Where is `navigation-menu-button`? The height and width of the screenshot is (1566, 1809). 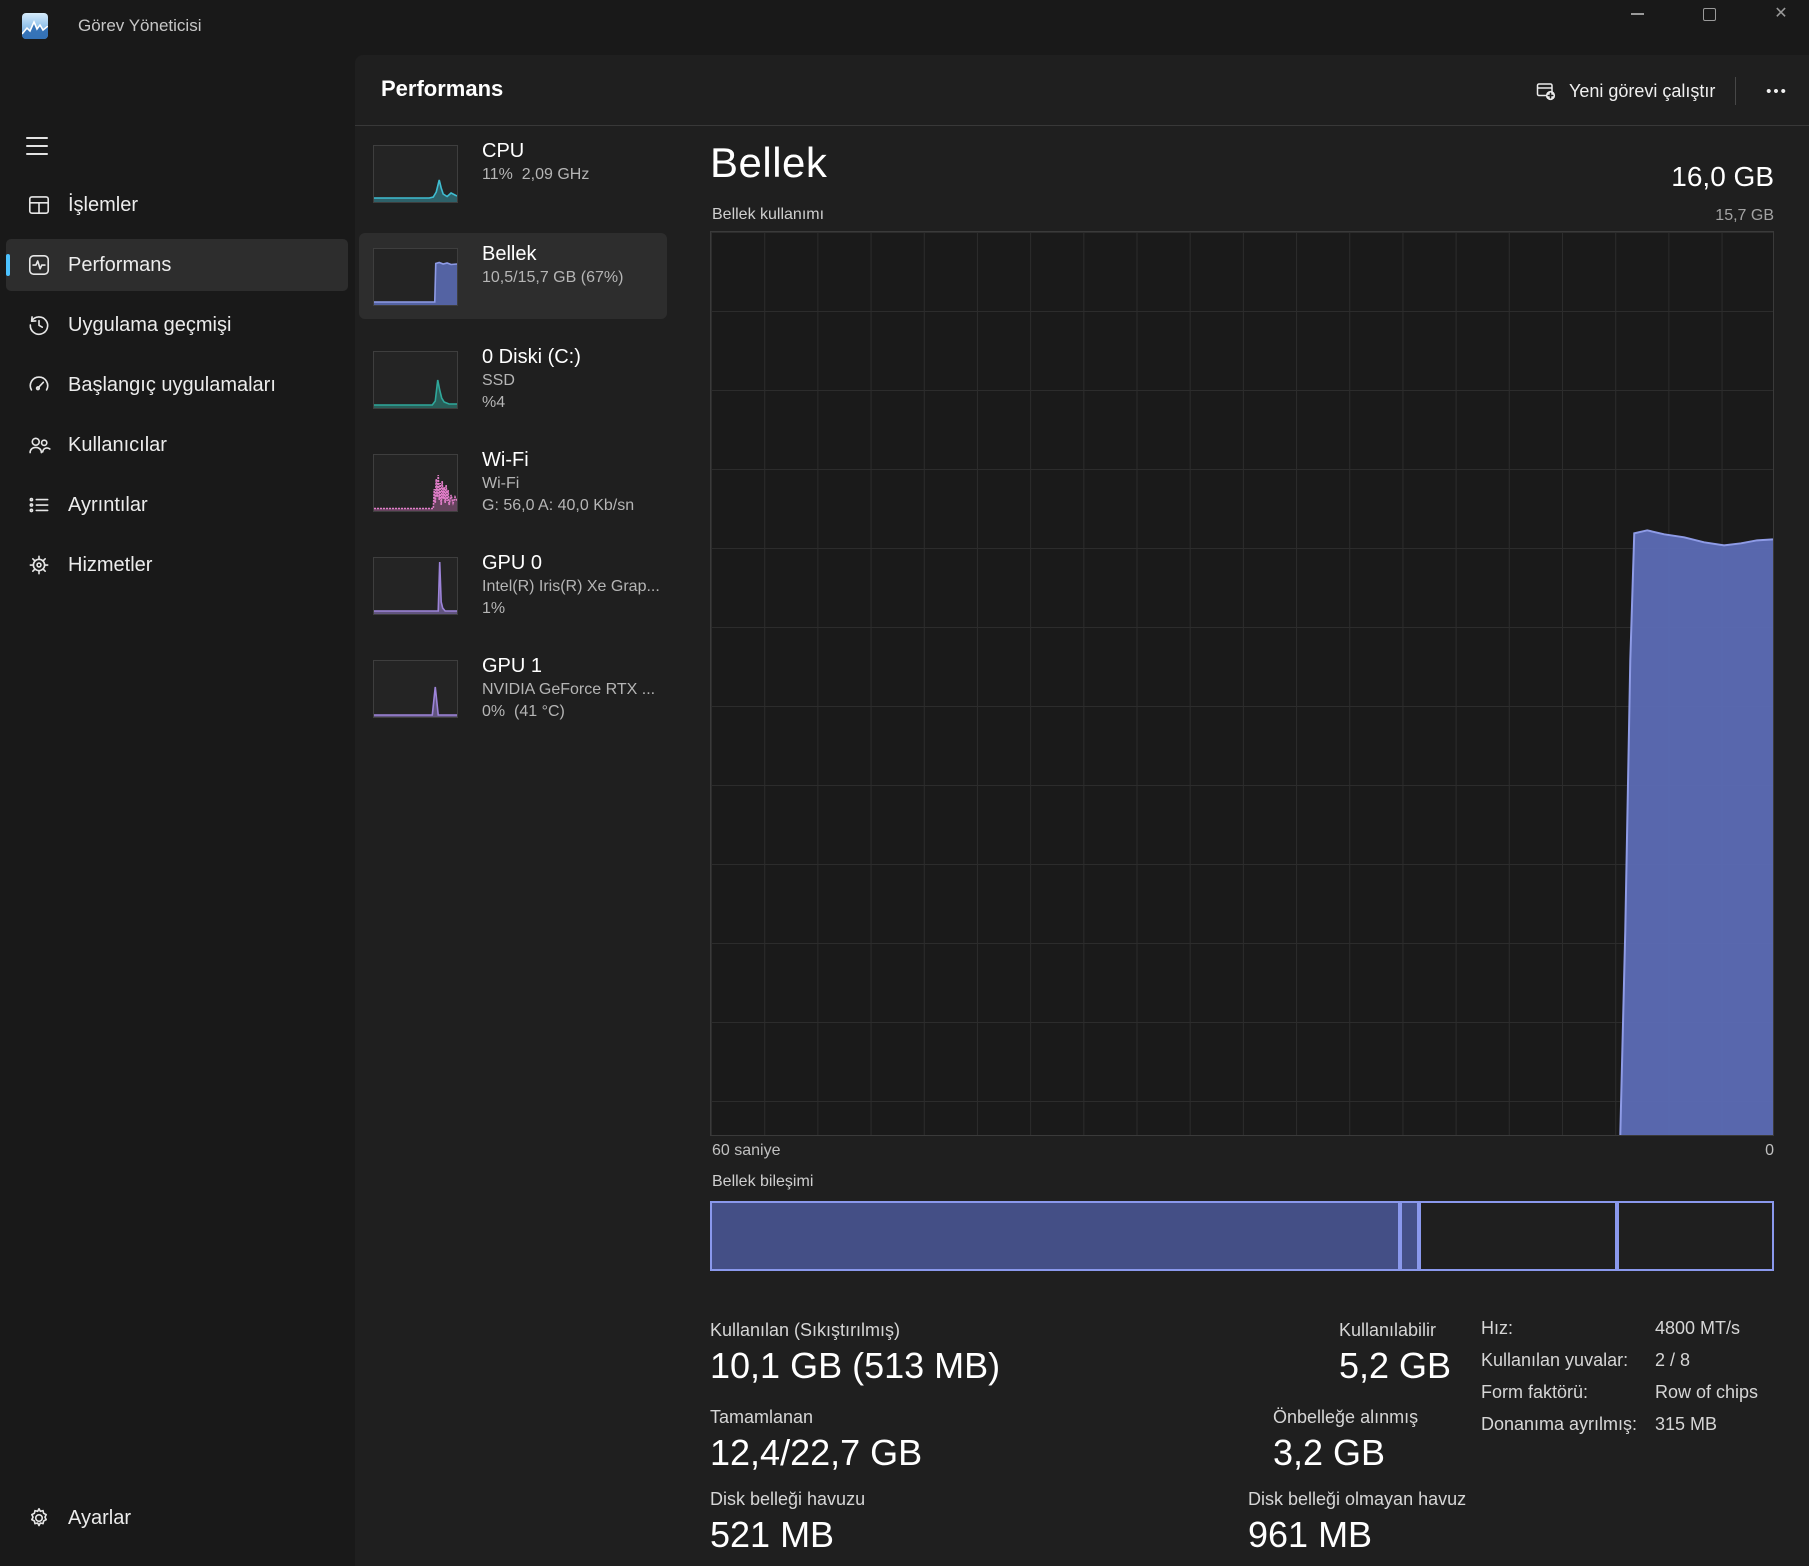 navigation-menu-button is located at coordinates (43, 146).